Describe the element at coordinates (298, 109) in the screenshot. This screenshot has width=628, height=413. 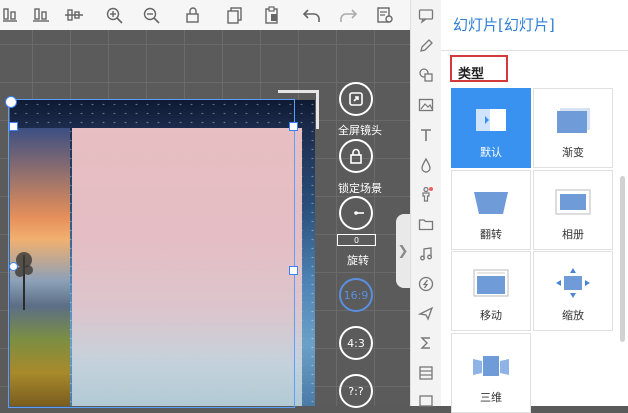
I see `camera-bracket-top-right` at that location.